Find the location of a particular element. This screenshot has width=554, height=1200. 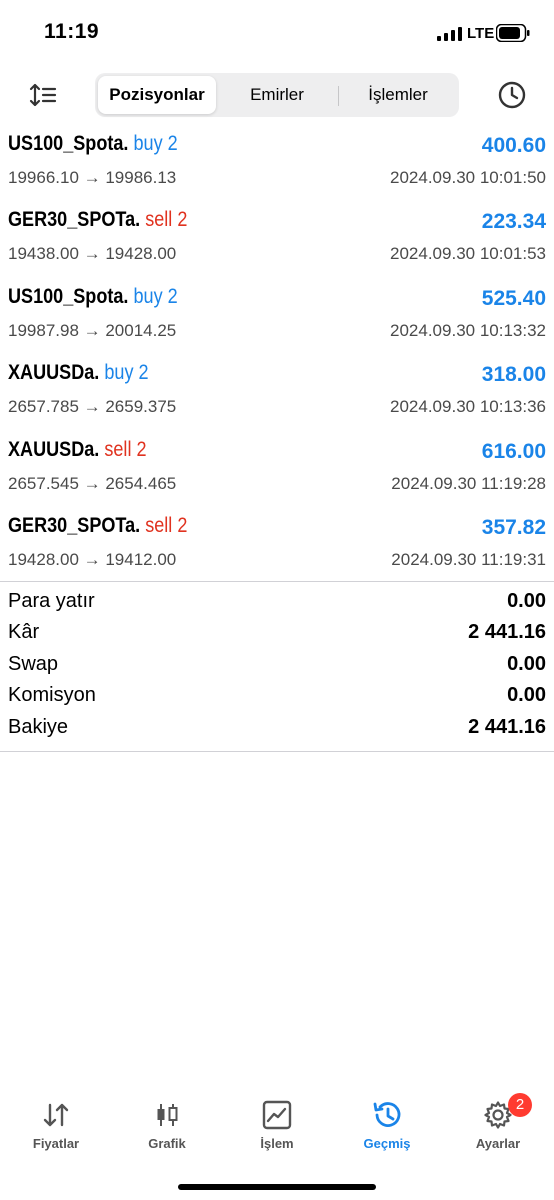

trade-chart-icon is located at coordinates (277, 1115).